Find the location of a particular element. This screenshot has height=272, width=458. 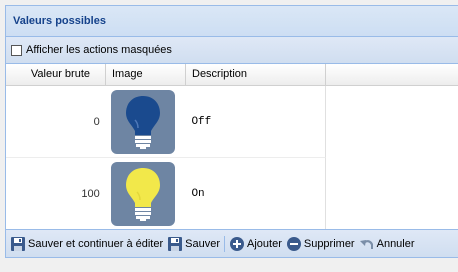

delete-button: Supprimer is located at coordinates (320, 244).